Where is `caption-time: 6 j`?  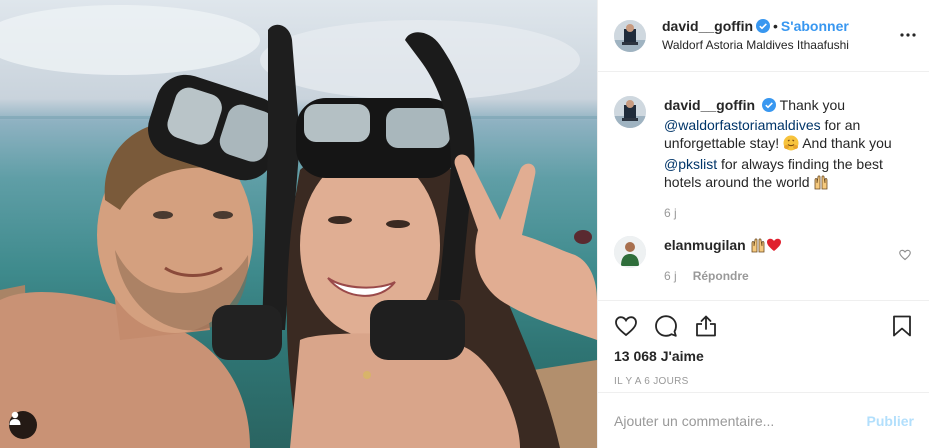
caption-time: 6 j is located at coordinates (670, 213).